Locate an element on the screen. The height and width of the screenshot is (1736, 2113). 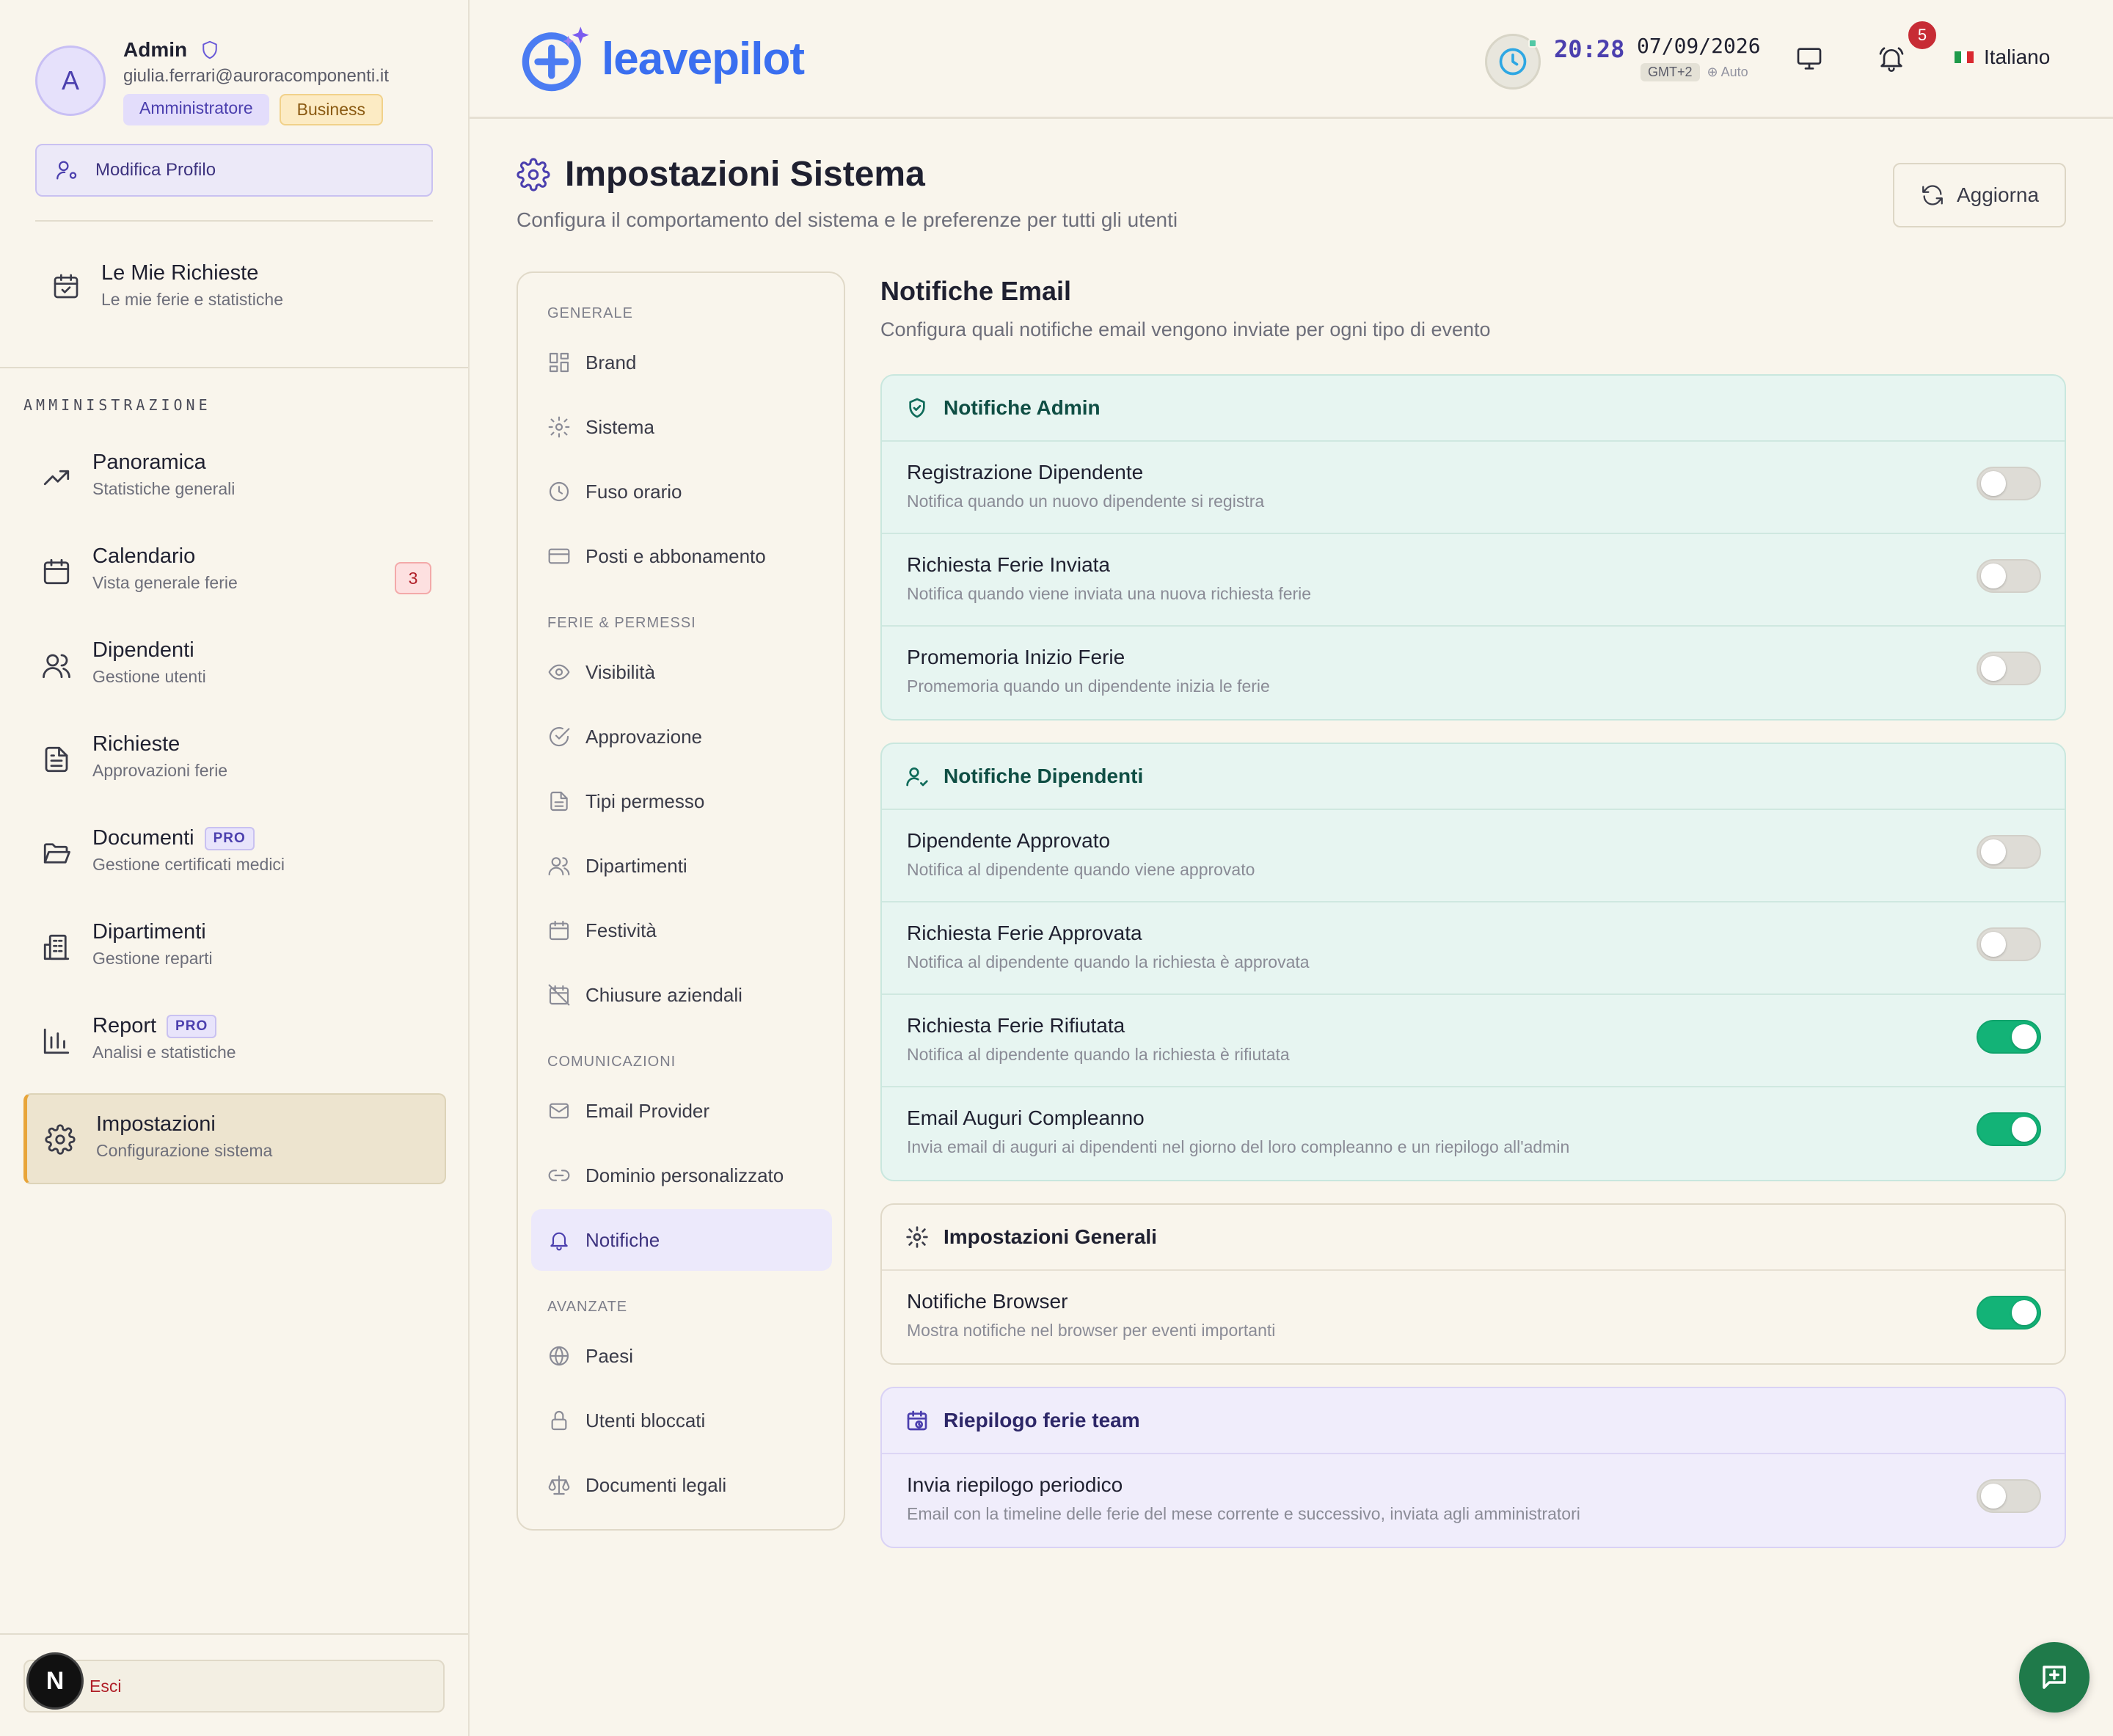
file-text-icon is located at coordinates (559, 801).